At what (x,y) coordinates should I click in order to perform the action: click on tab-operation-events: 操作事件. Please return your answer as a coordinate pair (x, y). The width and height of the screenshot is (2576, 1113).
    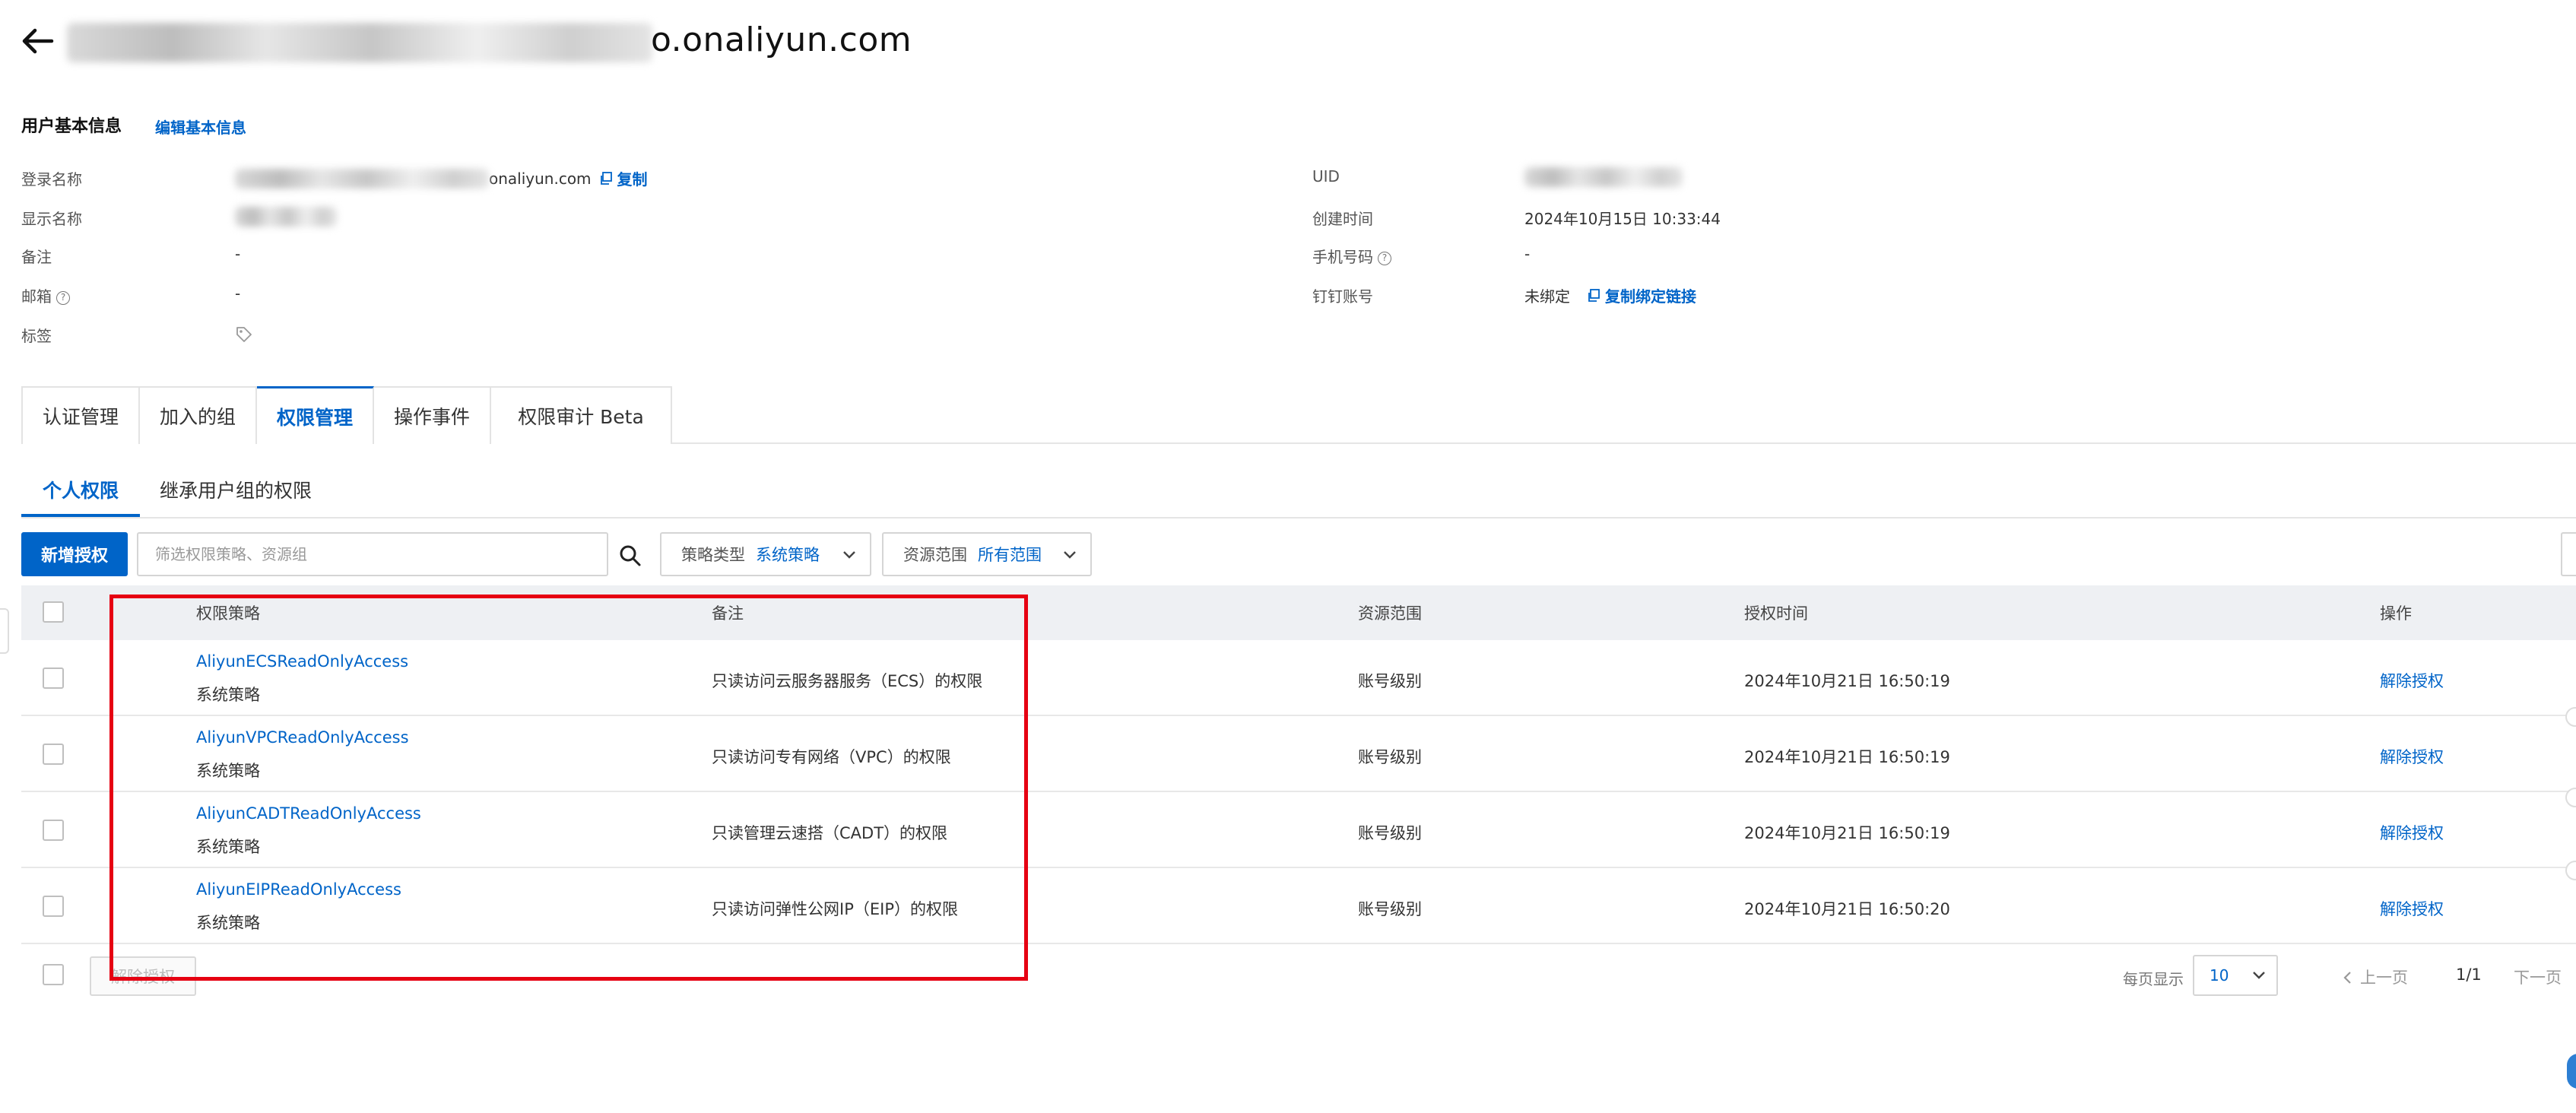
    Looking at the image, I should click on (433, 415).